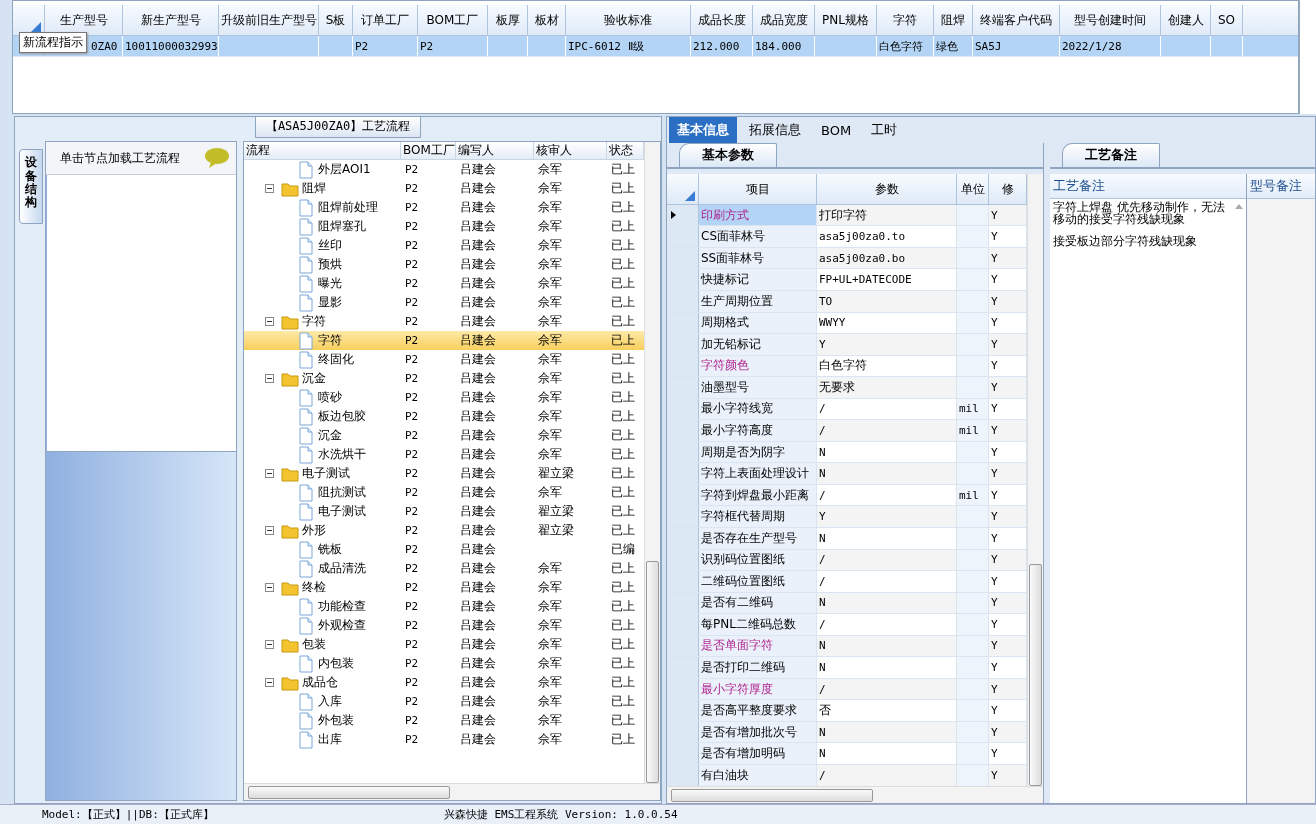 The height and width of the screenshot is (824, 1316). What do you see at coordinates (722, 20) in the screenshot?
I see `column-header: 成品长度` at bounding box center [722, 20].